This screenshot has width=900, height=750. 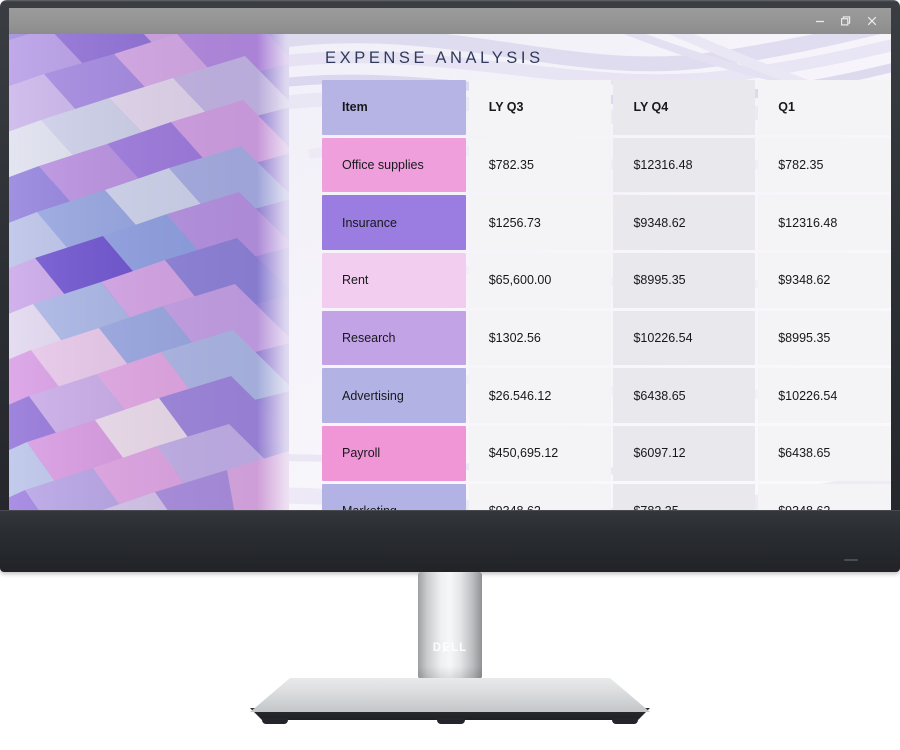 I want to click on monitor-bottom-bezel, so click(x=450, y=541).